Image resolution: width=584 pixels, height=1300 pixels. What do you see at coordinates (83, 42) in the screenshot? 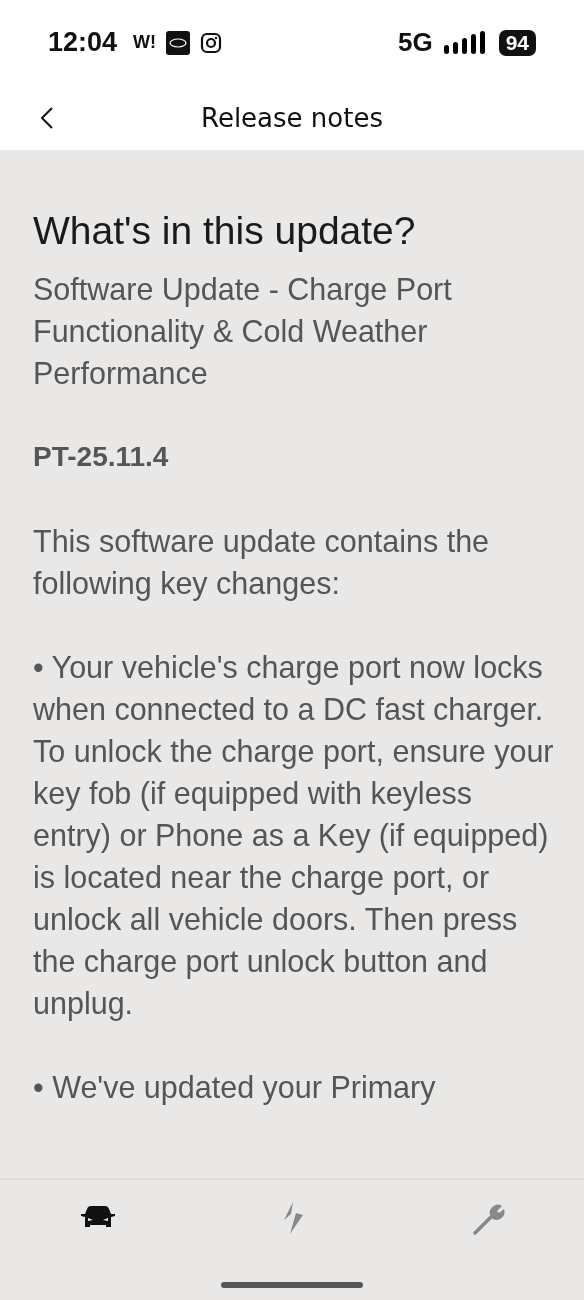
I see `status-time: 12:04` at bounding box center [83, 42].